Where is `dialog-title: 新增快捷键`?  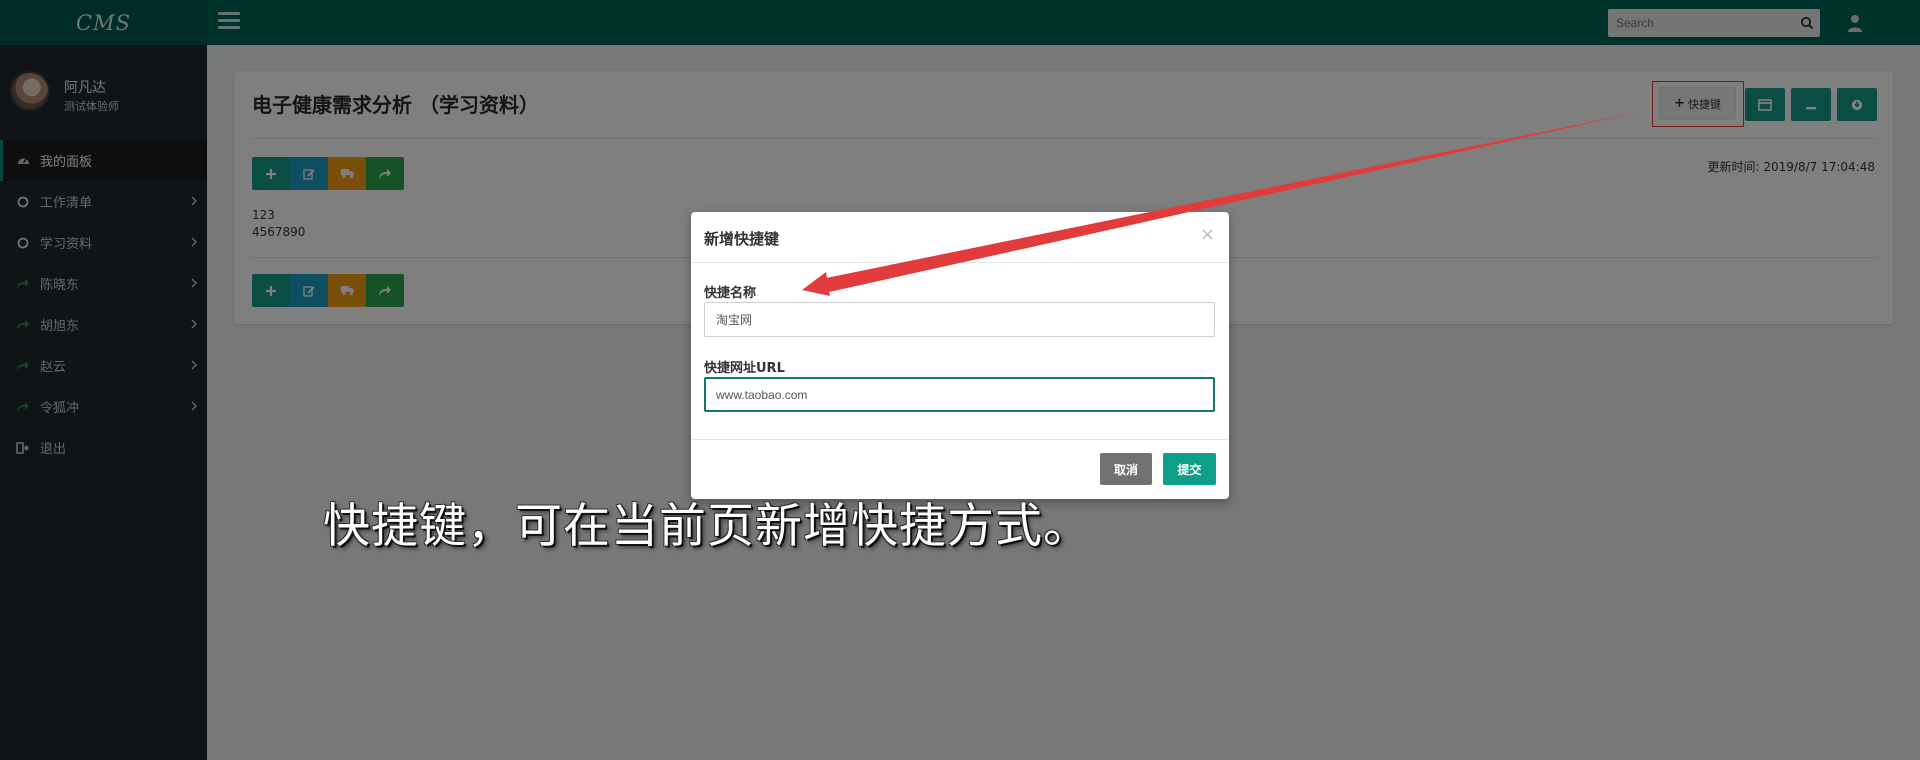
dialog-title: 新增快捷键 is located at coordinates (742, 239).